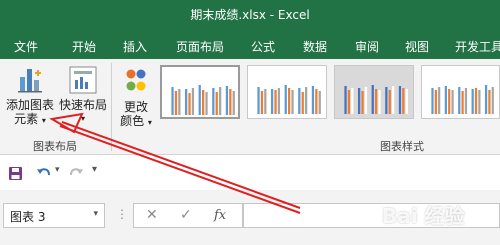 This screenshot has height=245, width=500. I want to click on tab-data: 数据, so click(315, 46).